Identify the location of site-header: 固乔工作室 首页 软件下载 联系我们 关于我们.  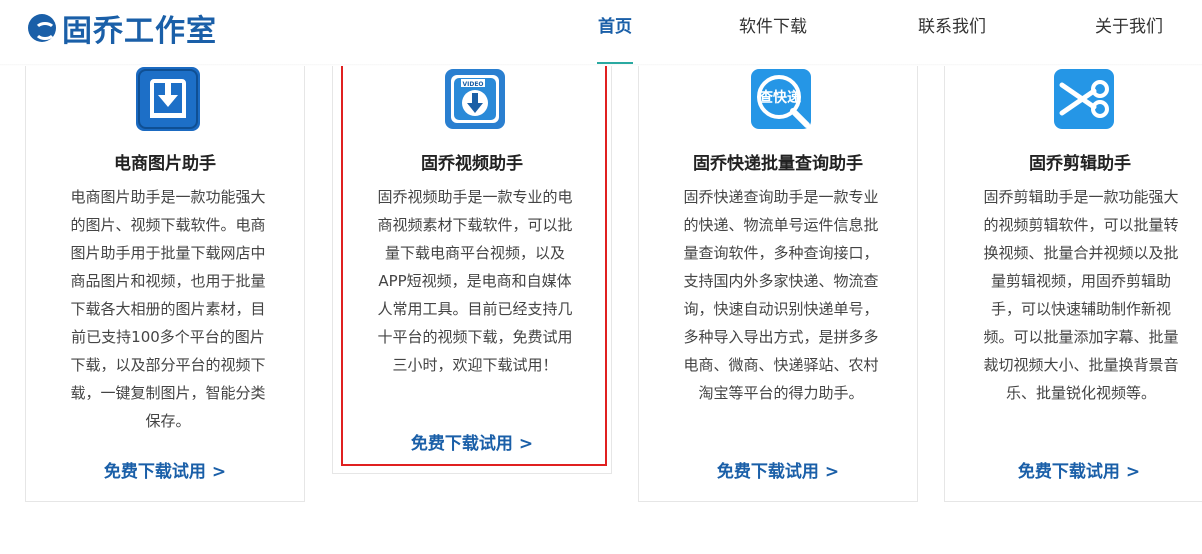
(601, 32).